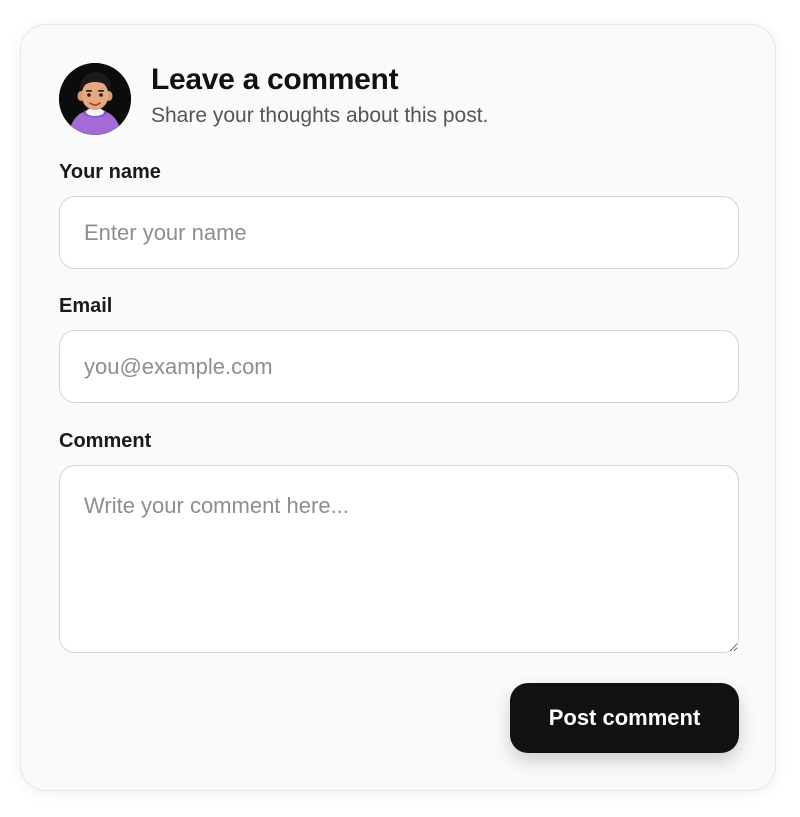 This screenshot has height=817, width=800. Describe the element at coordinates (624, 718) in the screenshot. I see `post-comment-button: Post comment` at that location.